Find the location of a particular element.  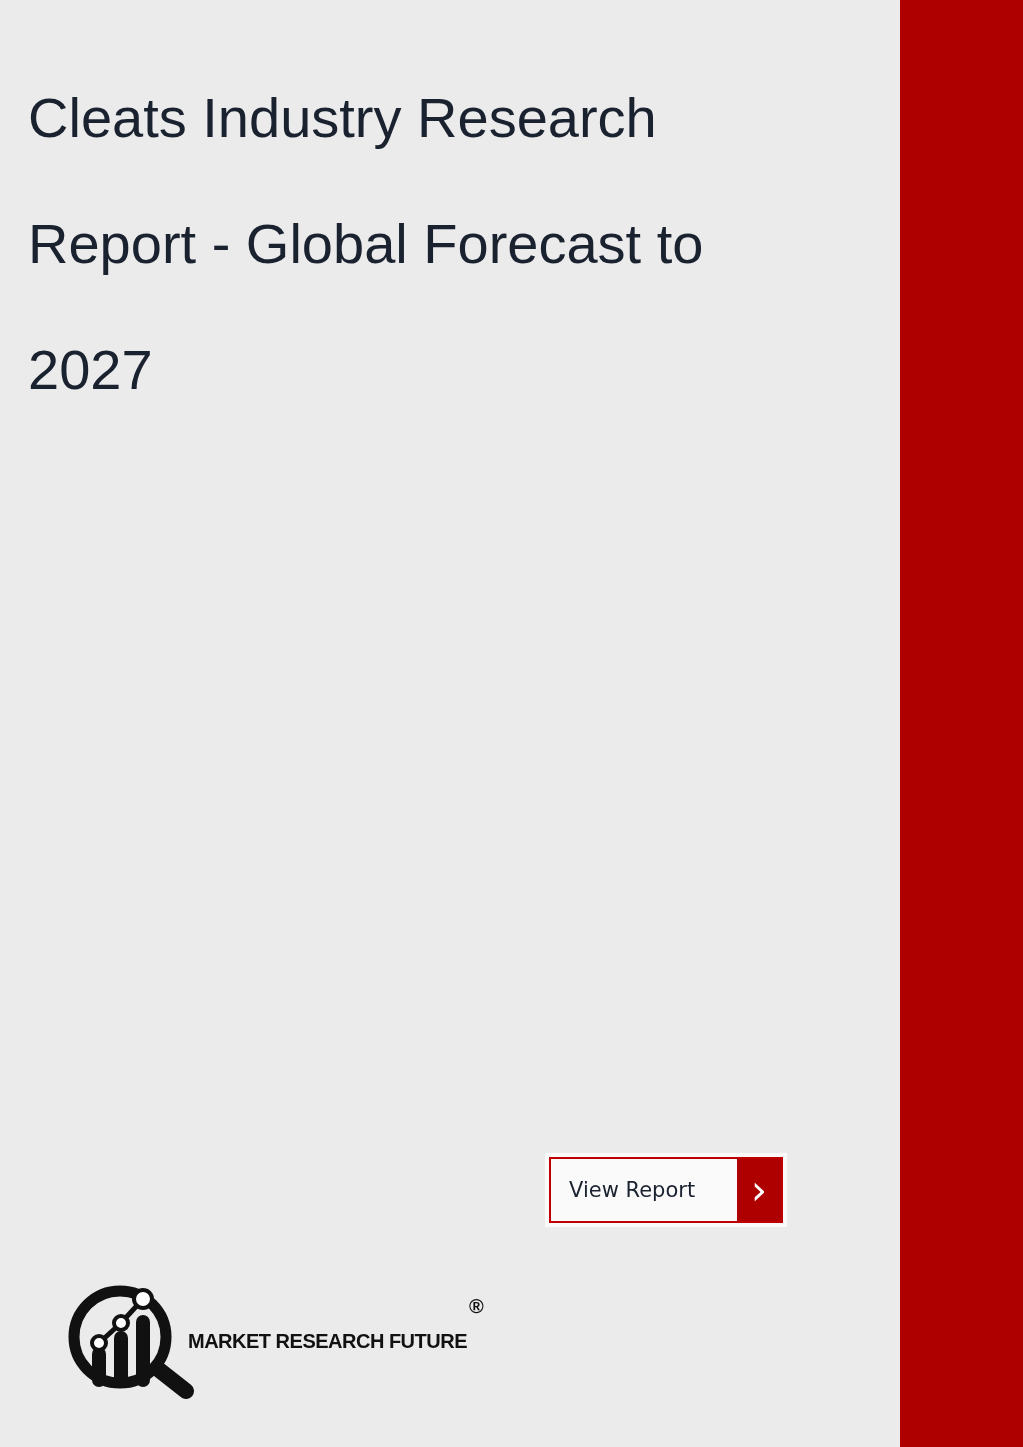

company-name: MARKET RESEARCH FUTURE is located at coordinates (327, 1341).